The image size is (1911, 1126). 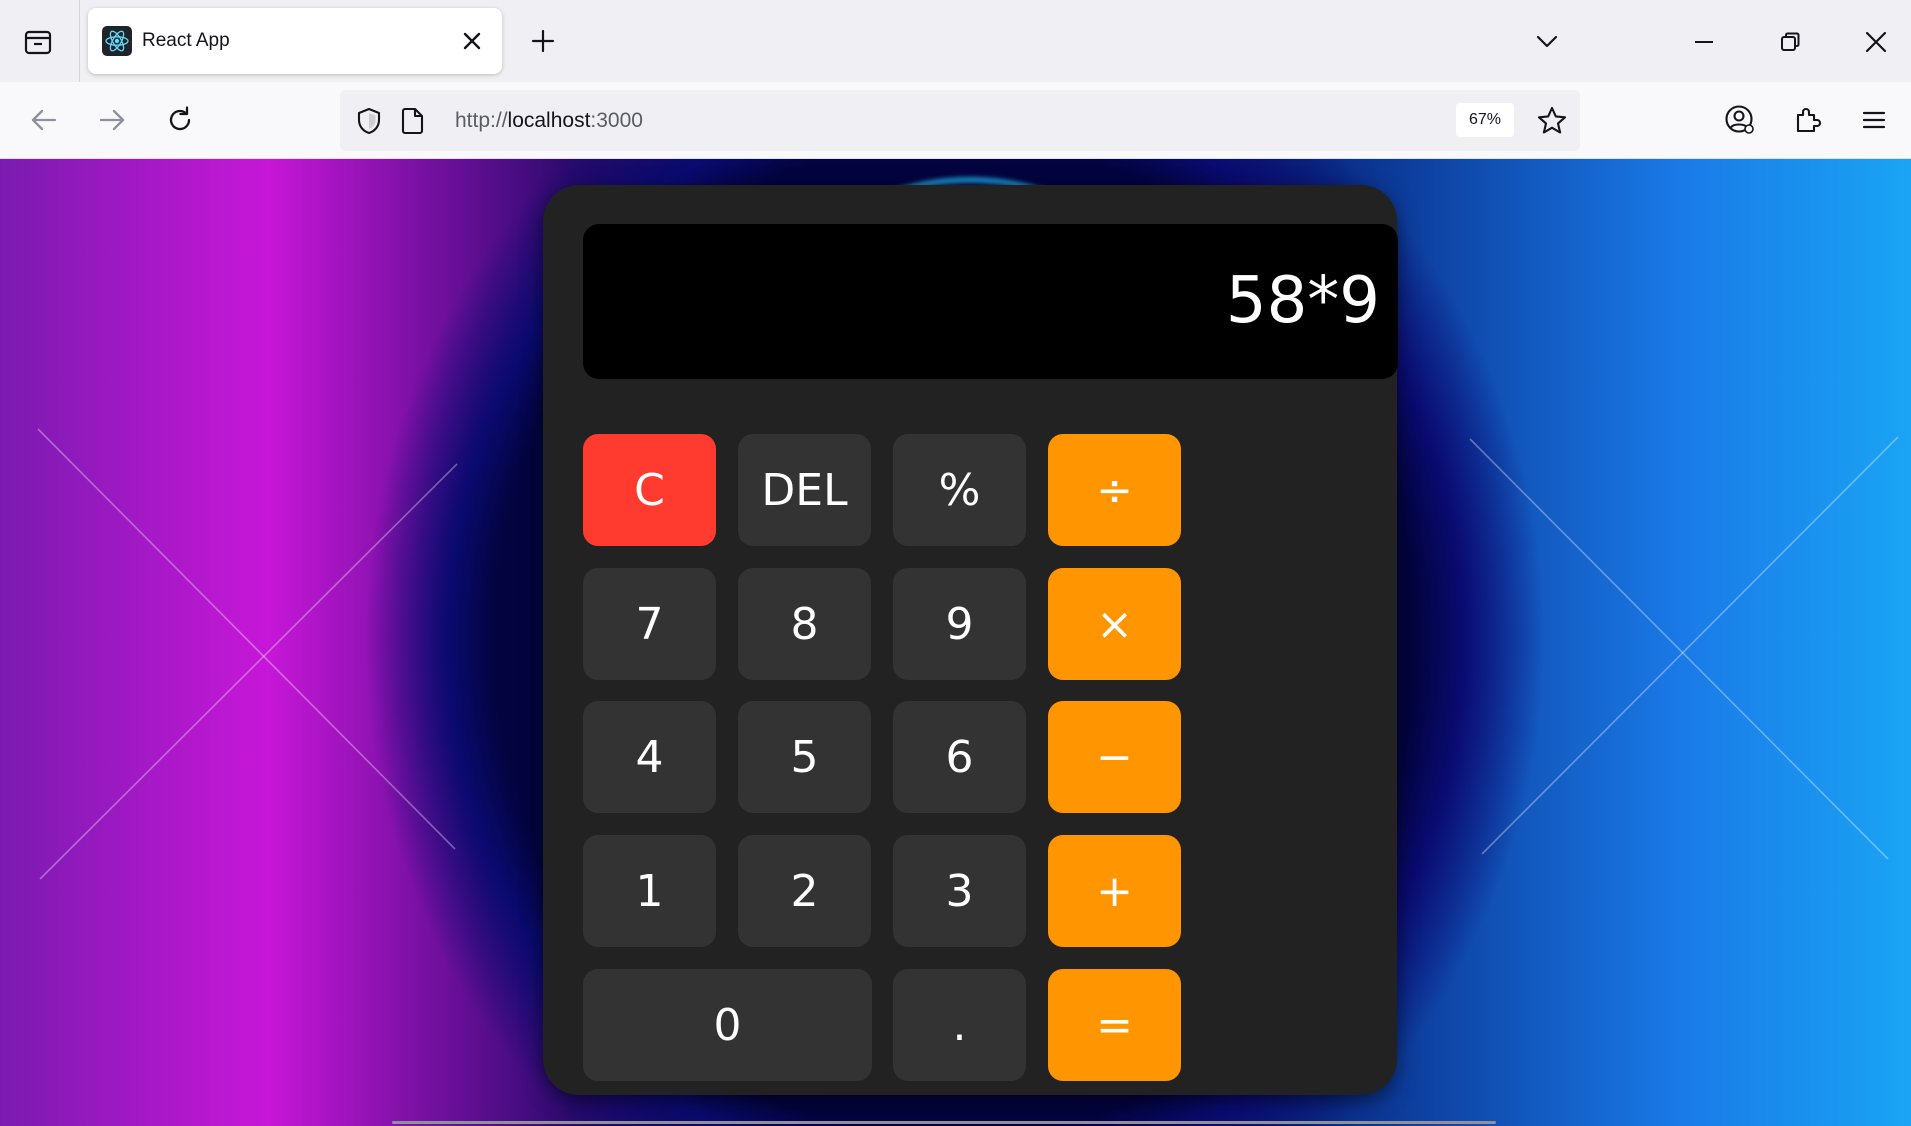 I want to click on clear-button: C, so click(x=649, y=490).